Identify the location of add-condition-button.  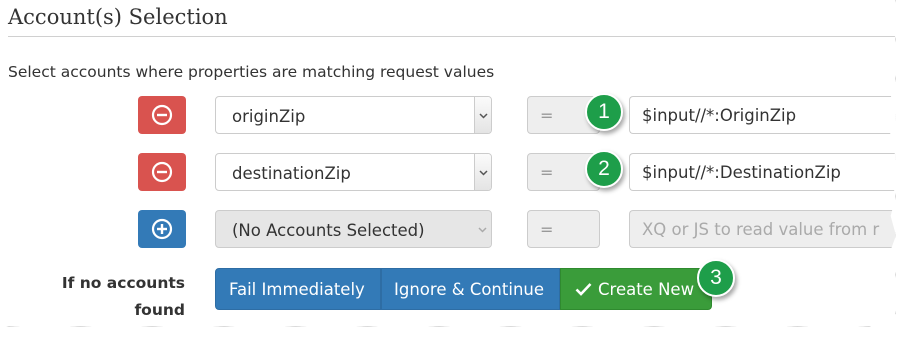
(162, 229).